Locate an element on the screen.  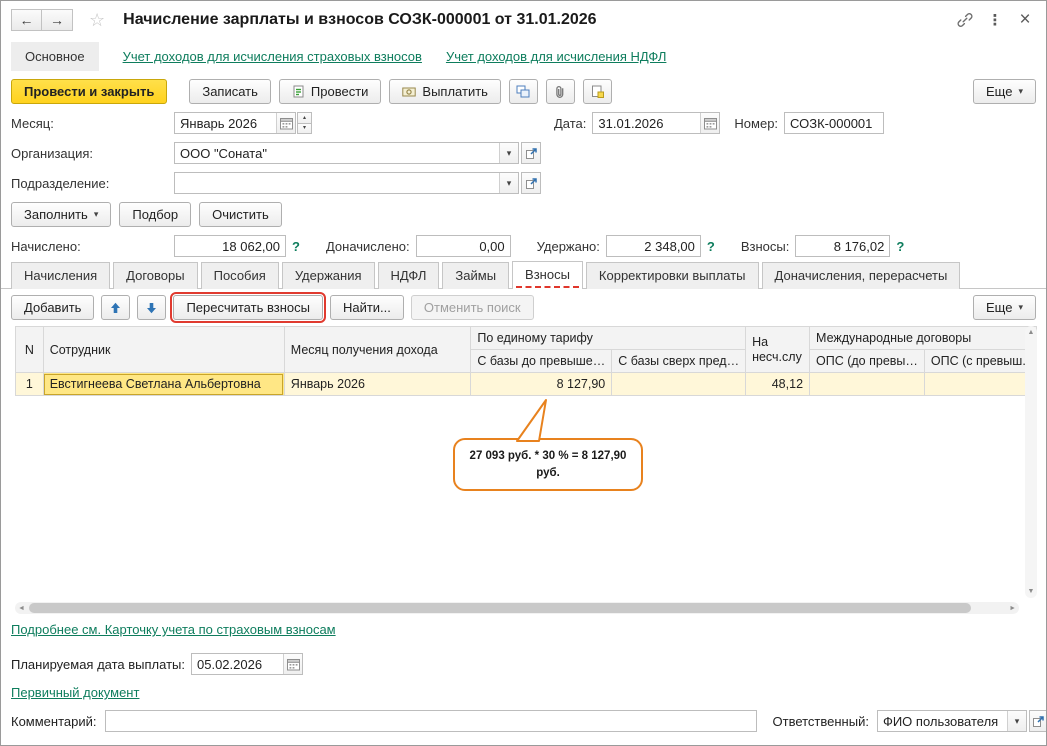
comment-field is located at coordinates (430, 721).